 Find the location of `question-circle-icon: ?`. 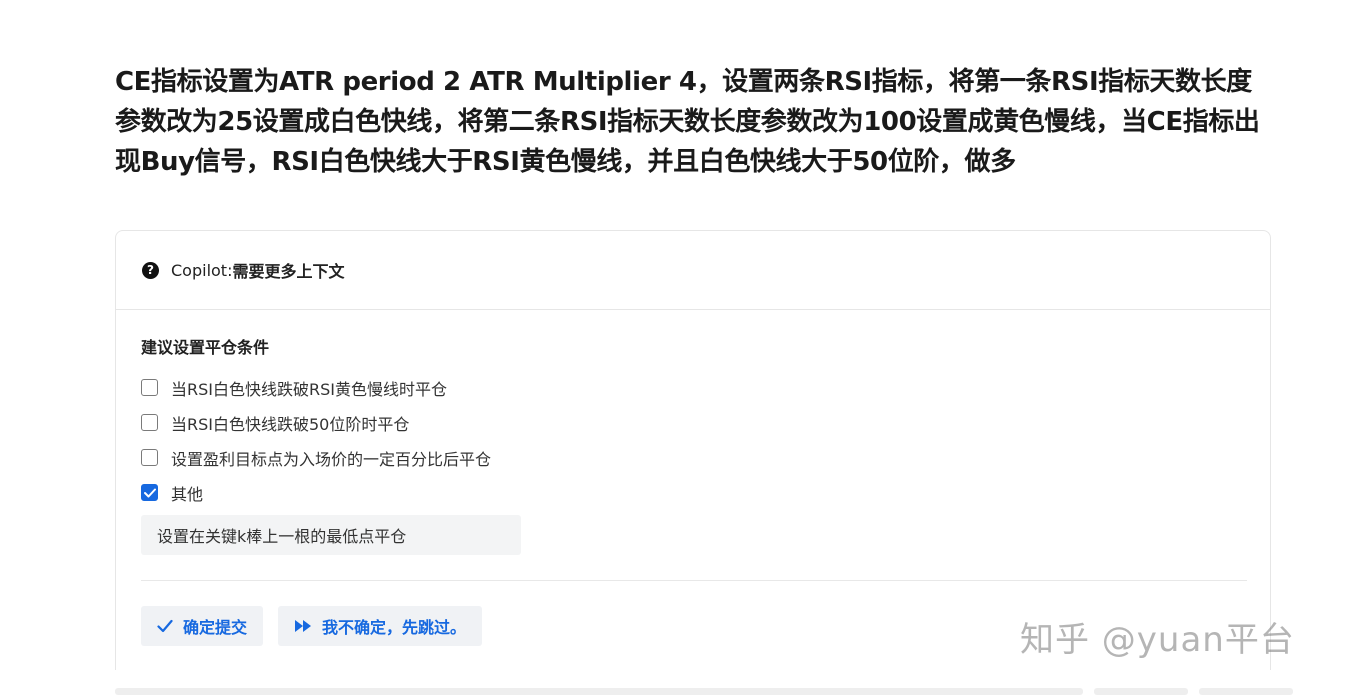

question-circle-icon: ? is located at coordinates (150, 270).